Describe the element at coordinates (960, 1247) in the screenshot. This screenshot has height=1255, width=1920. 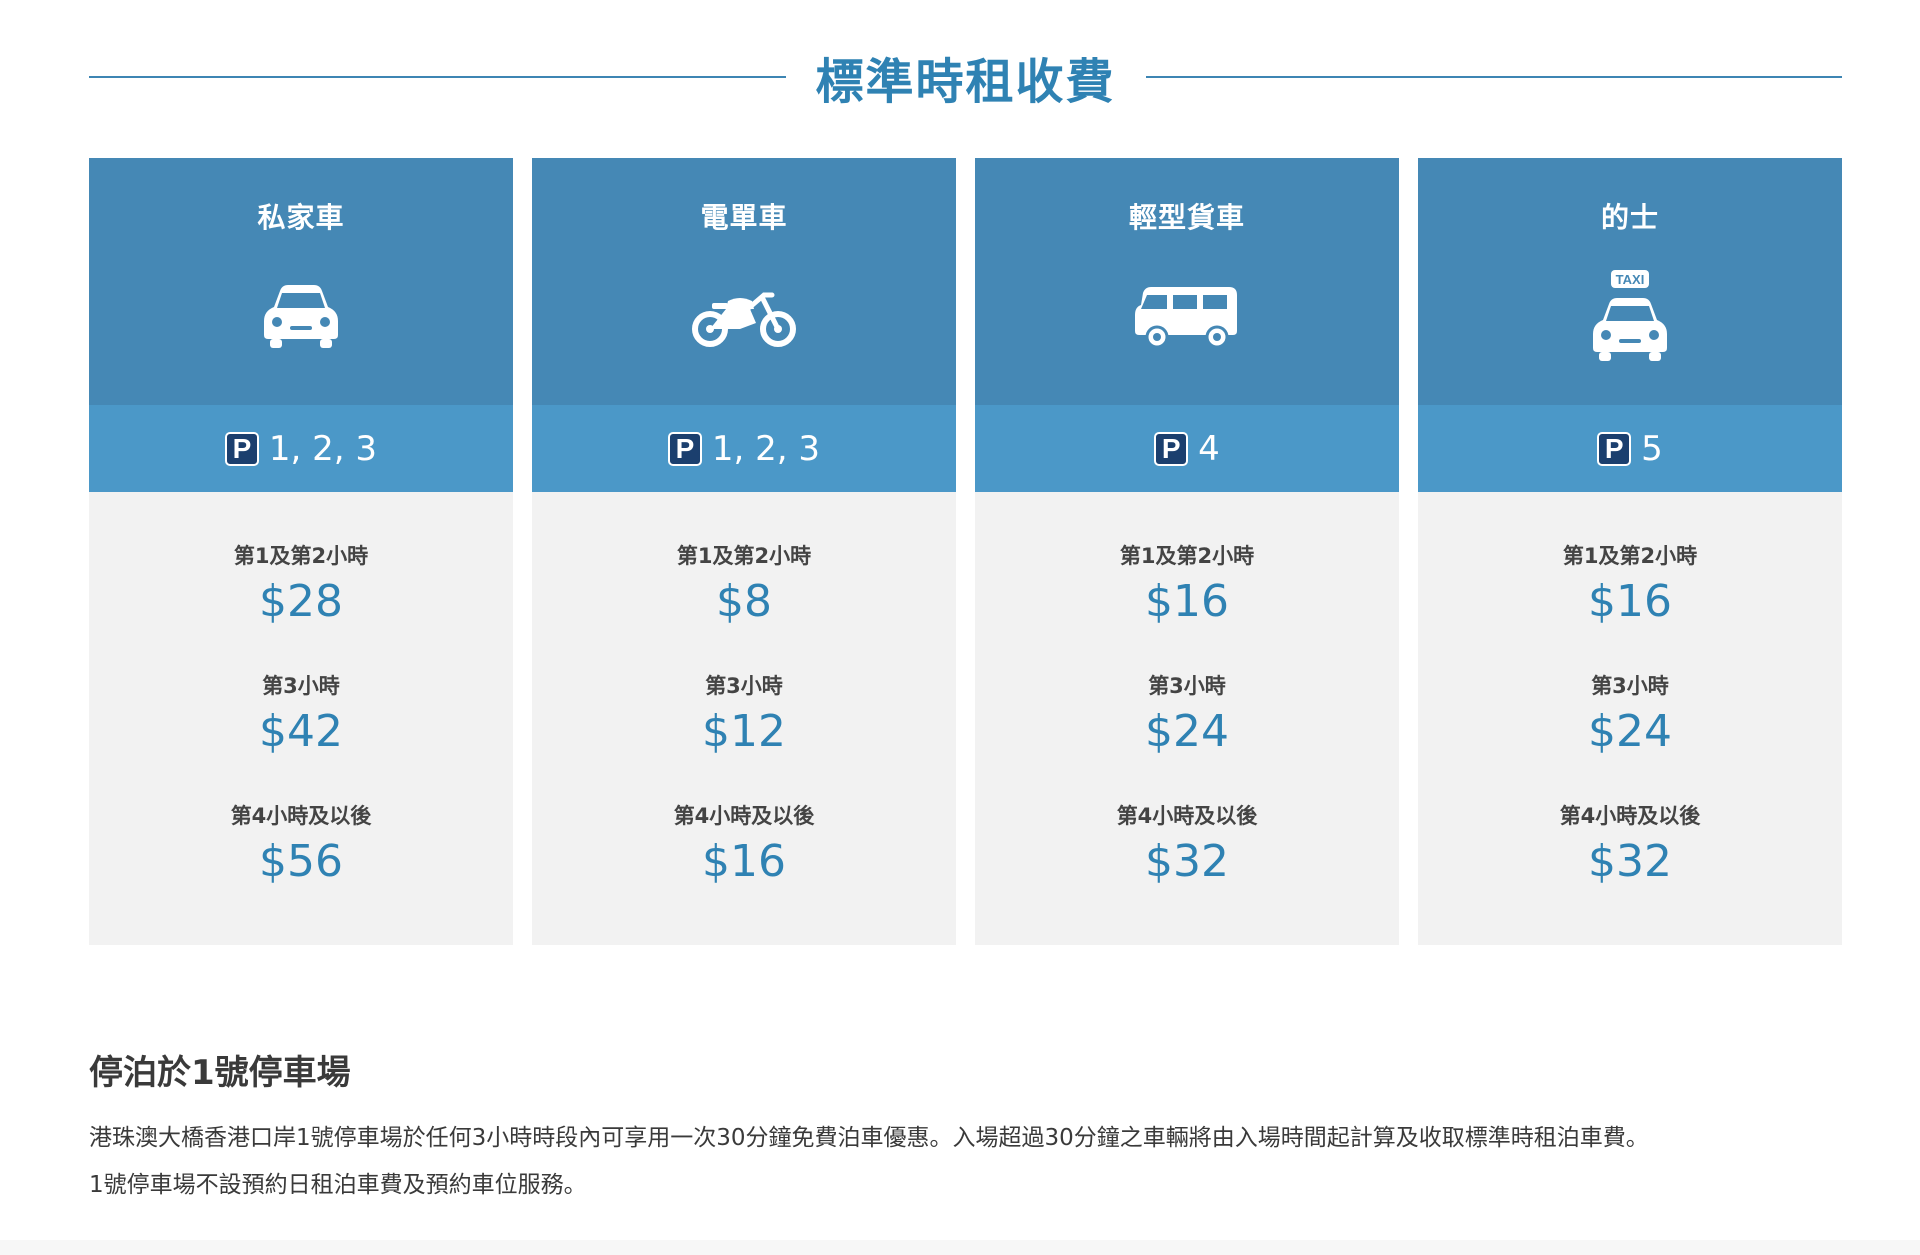
I see `footer-strip` at that location.